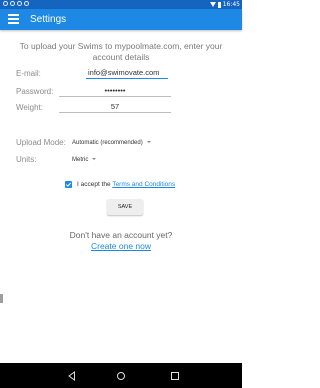 This screenshot has width=320, height=388. What do you see at coordinates (212, 4) in the screenshot?
I see `wifi-icon` at bounding box center [212, 4].